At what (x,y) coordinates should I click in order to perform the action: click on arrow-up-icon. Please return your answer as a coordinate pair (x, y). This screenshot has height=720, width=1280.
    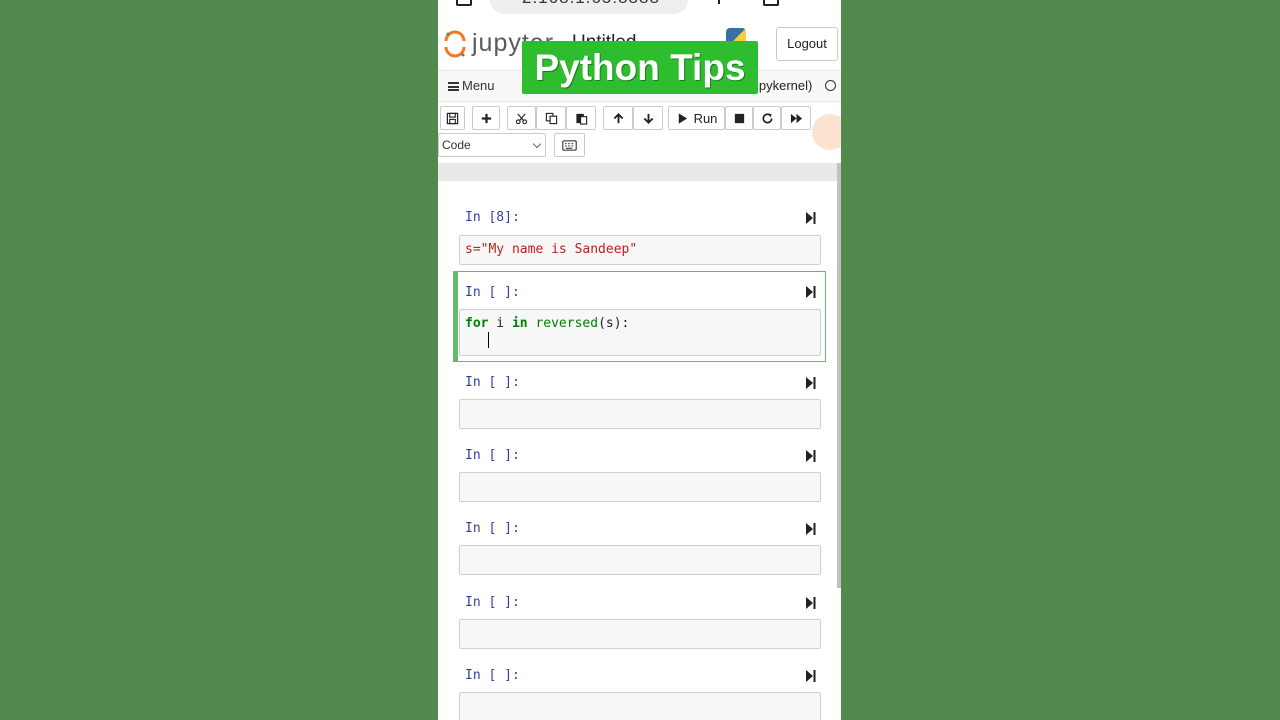
    Looking at the image, I should click on (618, 117).